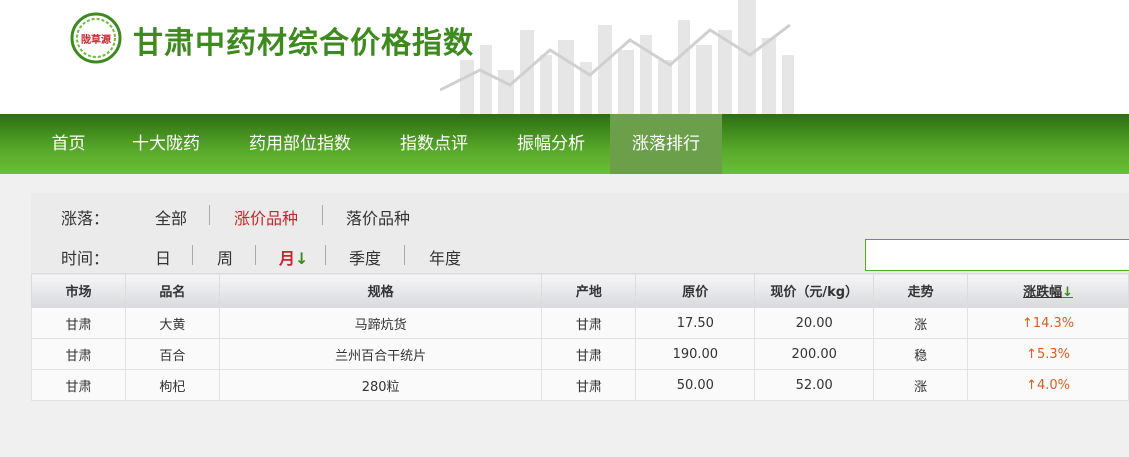 Image resolution: width=1129 pixels, height=457 pixels. I want to click on time-year: 年度, so click(445, 257).